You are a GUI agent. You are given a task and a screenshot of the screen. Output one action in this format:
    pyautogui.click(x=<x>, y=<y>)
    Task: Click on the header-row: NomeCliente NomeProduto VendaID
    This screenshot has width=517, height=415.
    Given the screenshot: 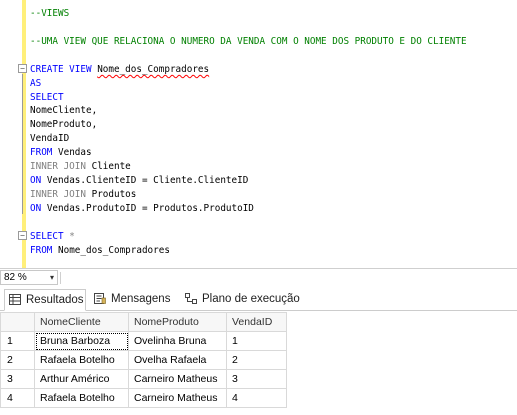 What is the action you would take?
    pyautogui.click(x=143, y=322)
    